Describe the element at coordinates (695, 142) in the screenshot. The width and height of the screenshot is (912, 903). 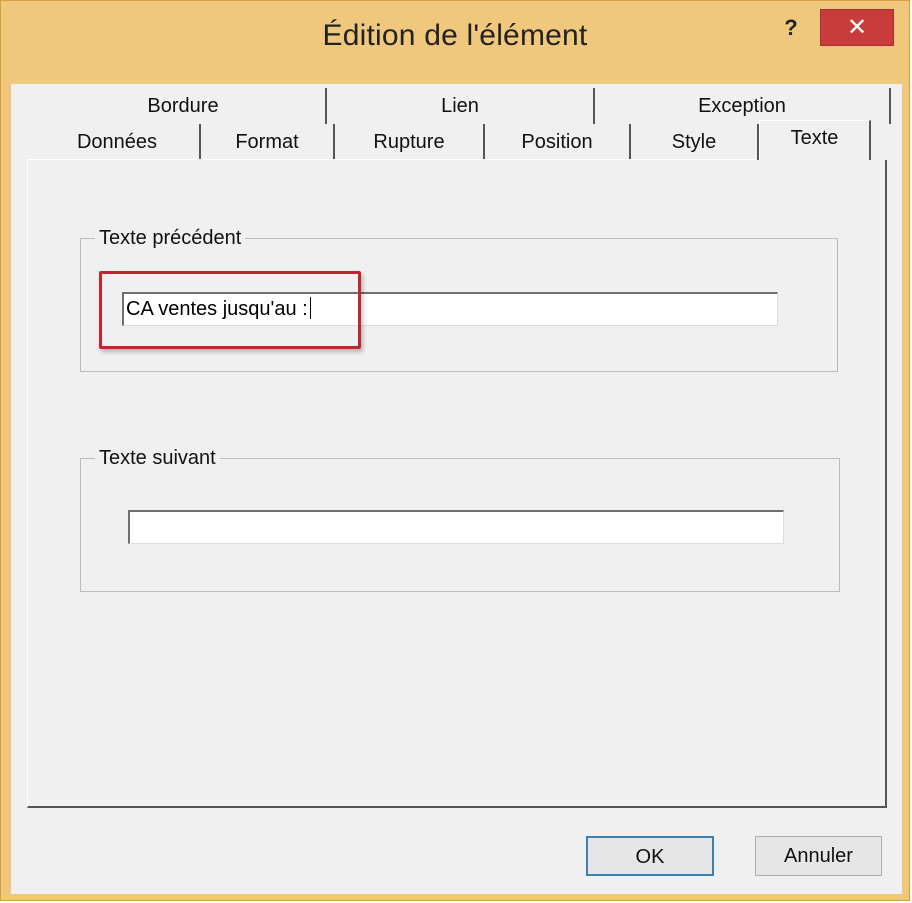
I see `tab-style: Style` at that location.